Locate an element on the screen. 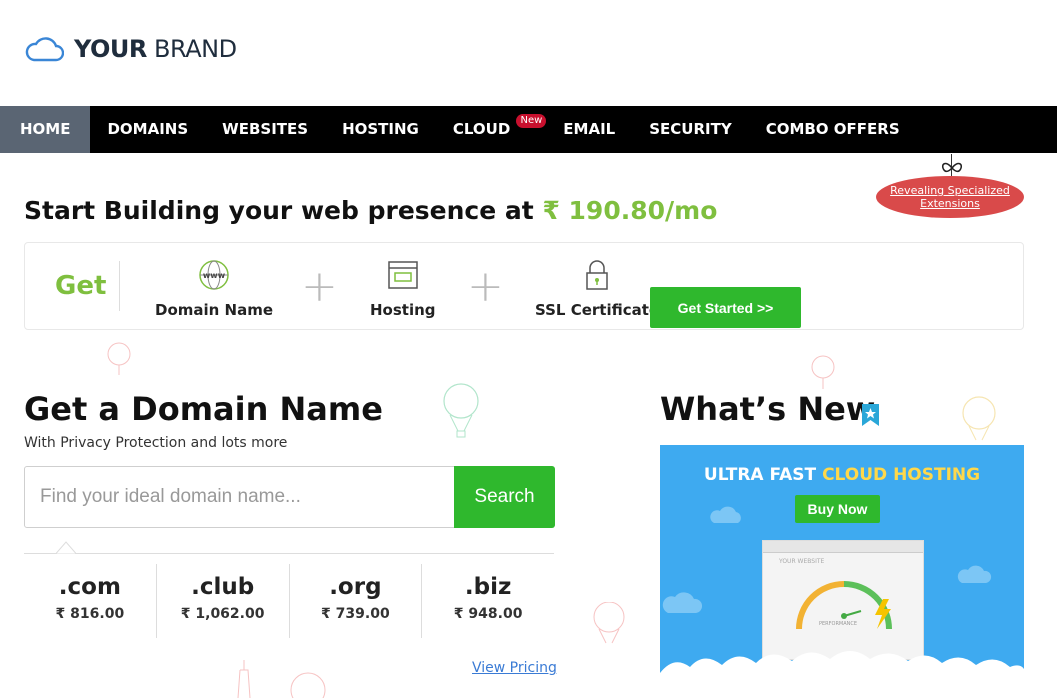 This screenshot has height=698, width=1057. new-badge: New is located at coordinates (531, 121).